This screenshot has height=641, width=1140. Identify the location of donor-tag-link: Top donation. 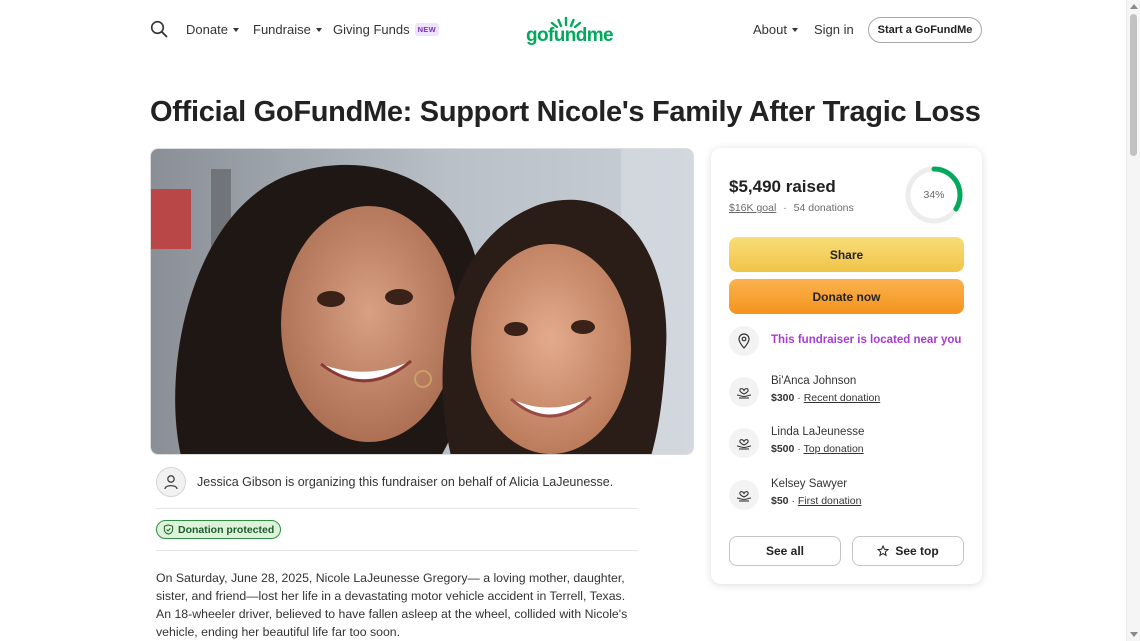
(834, 449).